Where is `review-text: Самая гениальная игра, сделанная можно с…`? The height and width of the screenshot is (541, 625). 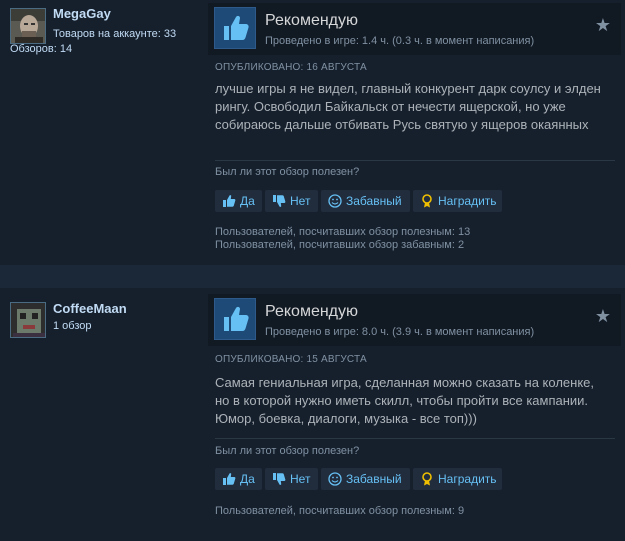 review-text: Самая гениальная игра, сделанная можно с… is located at coordinates (404, 400).